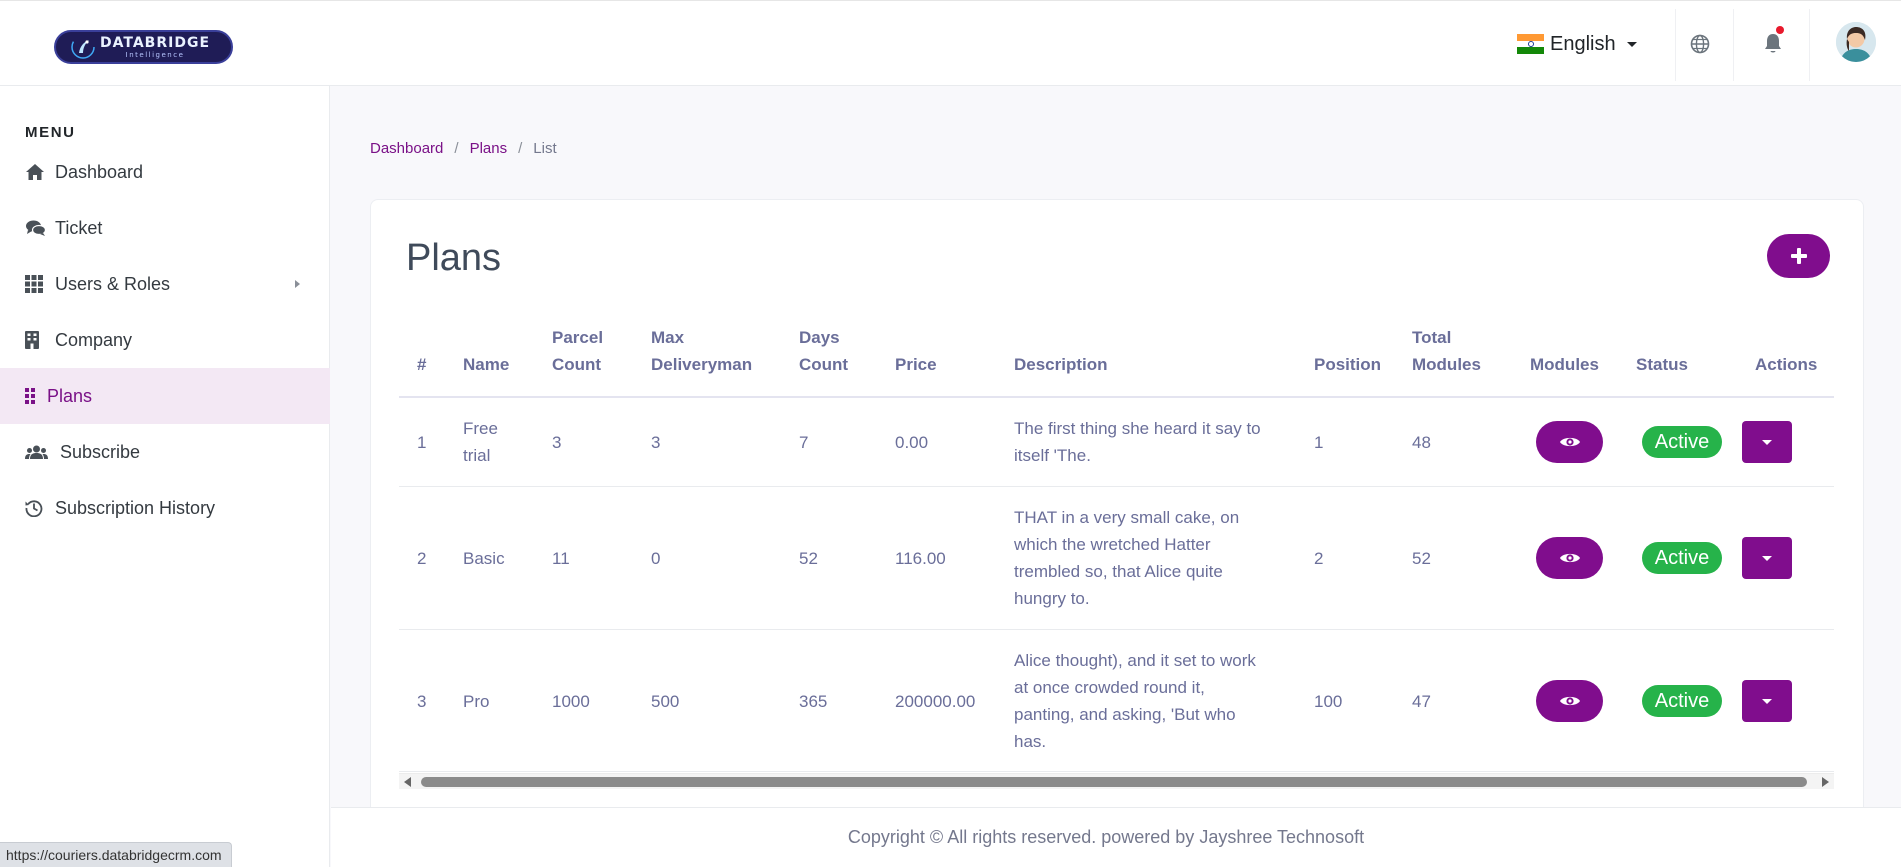 The width and height of the screenshot is (1901, 867). I want to click on sidebar-item-subscription-history: Subscription History, so click(165, 508).